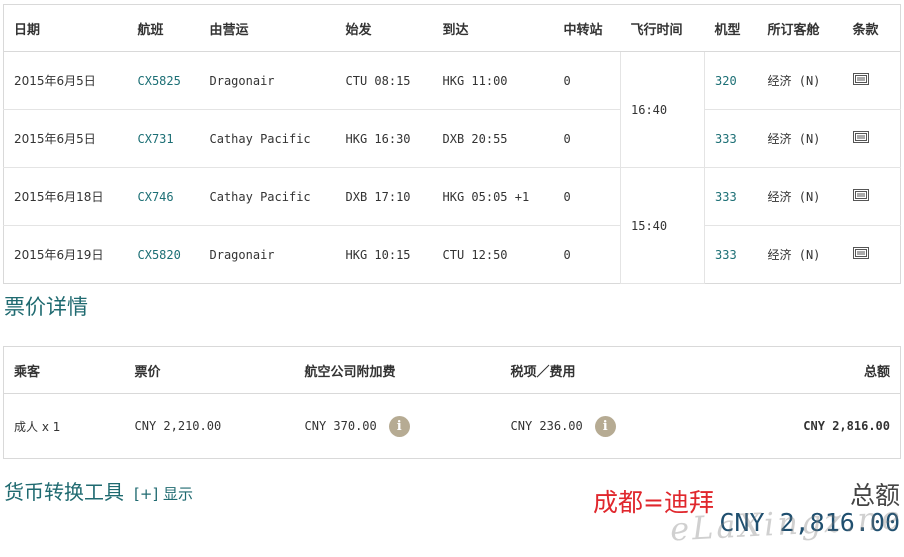 Image resolution: width=904 pixels, height=557 pixels. What do you see at coordinates (178, 426) in the screenshot?
I see `fare-amount: CNY 2,210.00` at bounding box center [178, 426].